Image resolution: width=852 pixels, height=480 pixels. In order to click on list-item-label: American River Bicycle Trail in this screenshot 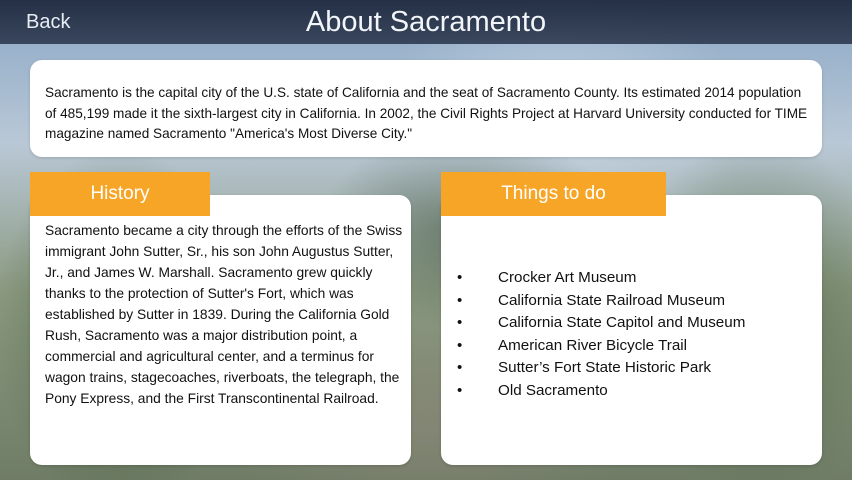, I will do `click(593, 345)`.